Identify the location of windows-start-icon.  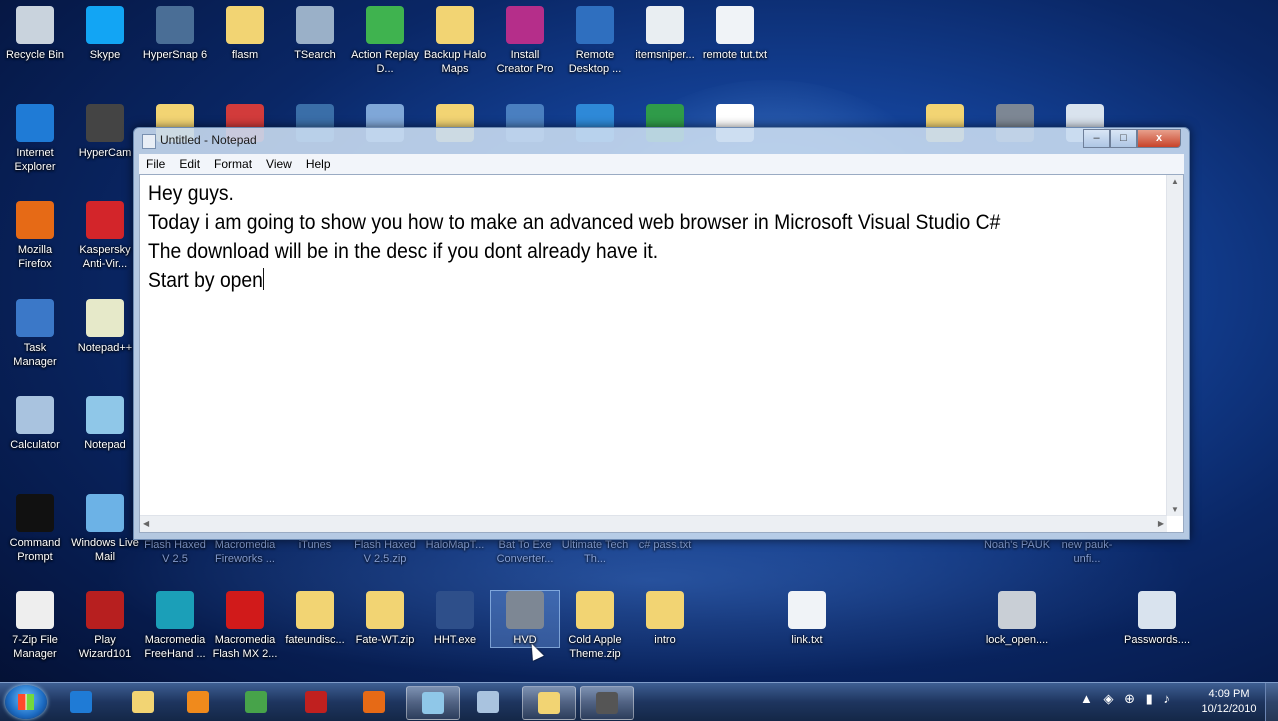
(26, 702).